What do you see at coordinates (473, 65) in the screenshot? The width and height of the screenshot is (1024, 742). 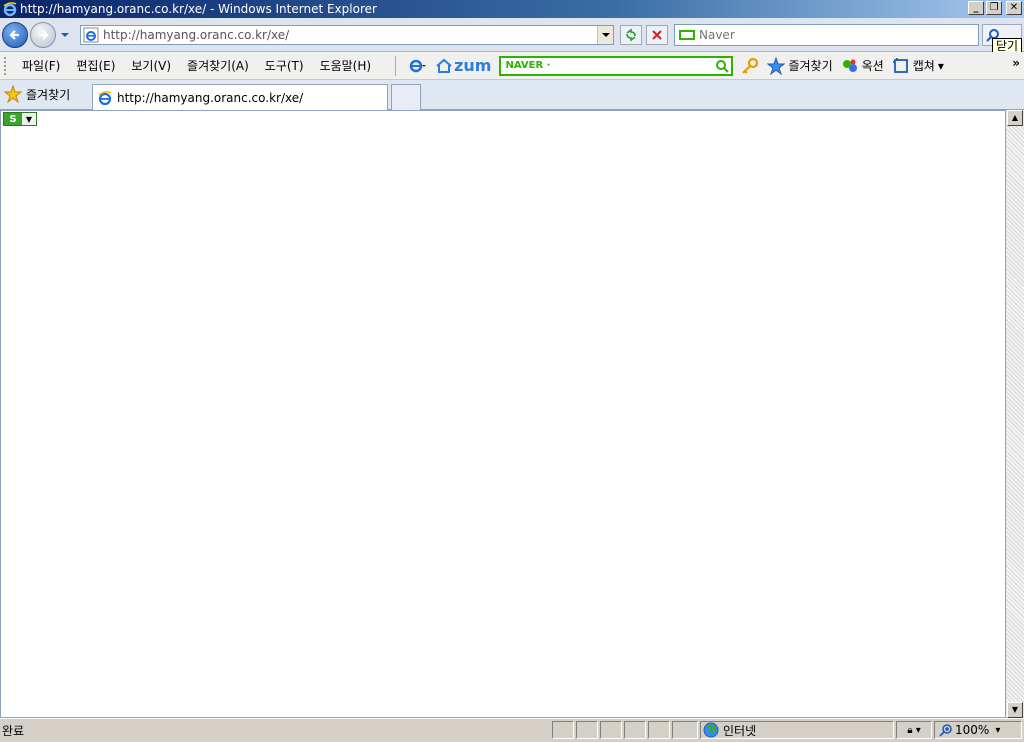 I see `zum-label: zum` at bounding box center [473, 65].